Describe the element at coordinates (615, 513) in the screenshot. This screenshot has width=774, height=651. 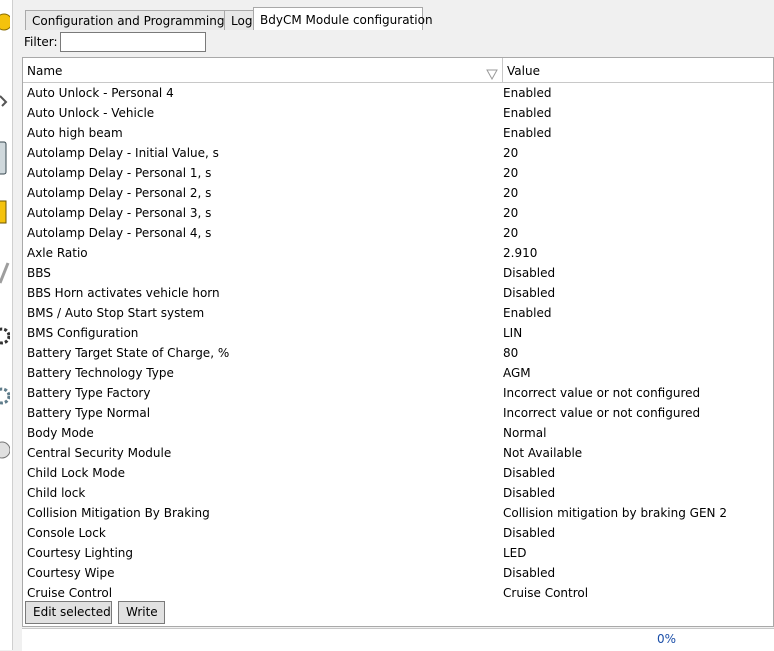
I see `row-value-cell: Collision mitigation by braking GEN 2` at that location.